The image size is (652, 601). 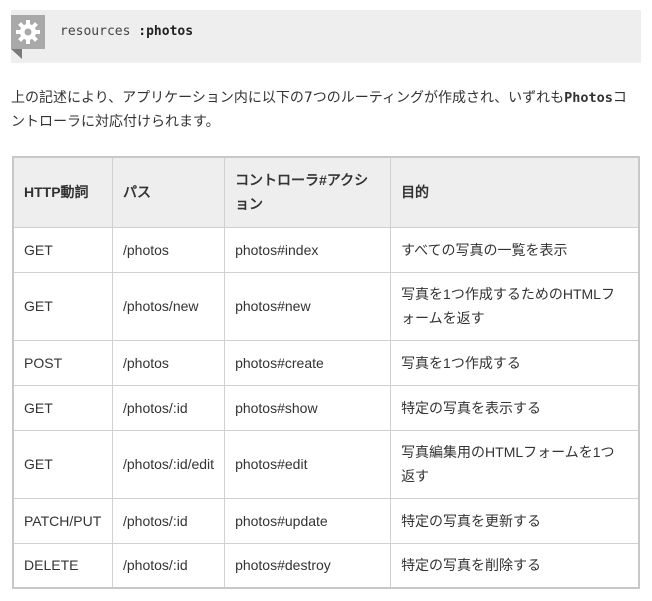 What do you see at coordinates (308, 192) in the screenshot?
I see `header-controller-action: コントローラ#アクション` at bounding box center [308, 192].